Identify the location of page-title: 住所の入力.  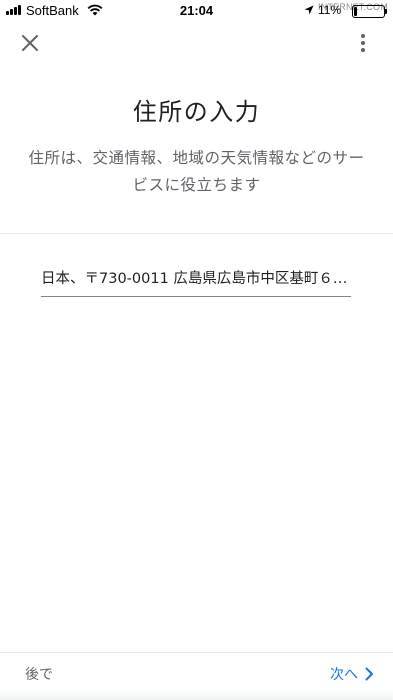
(196, 112).